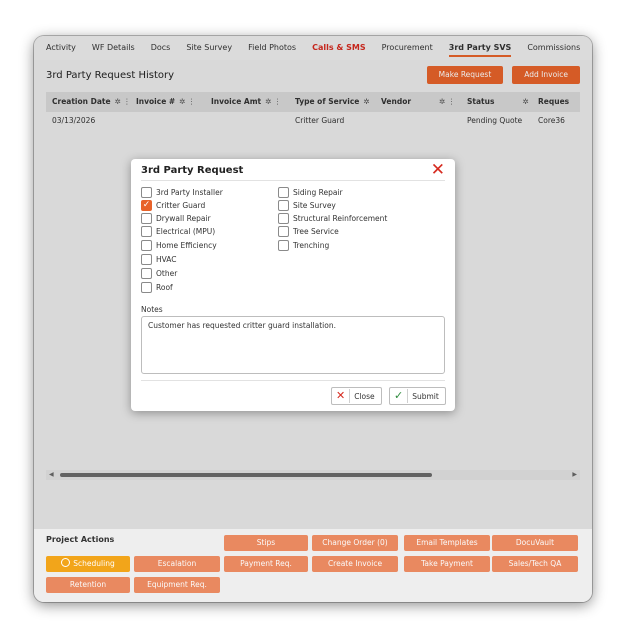 The height and width of the screenshot is (643, 628). What do you see at coordinates (177, 585) in the screenshot?
I see `equipment-req-button: Equipment Req.` at bounding box center [177, 585].